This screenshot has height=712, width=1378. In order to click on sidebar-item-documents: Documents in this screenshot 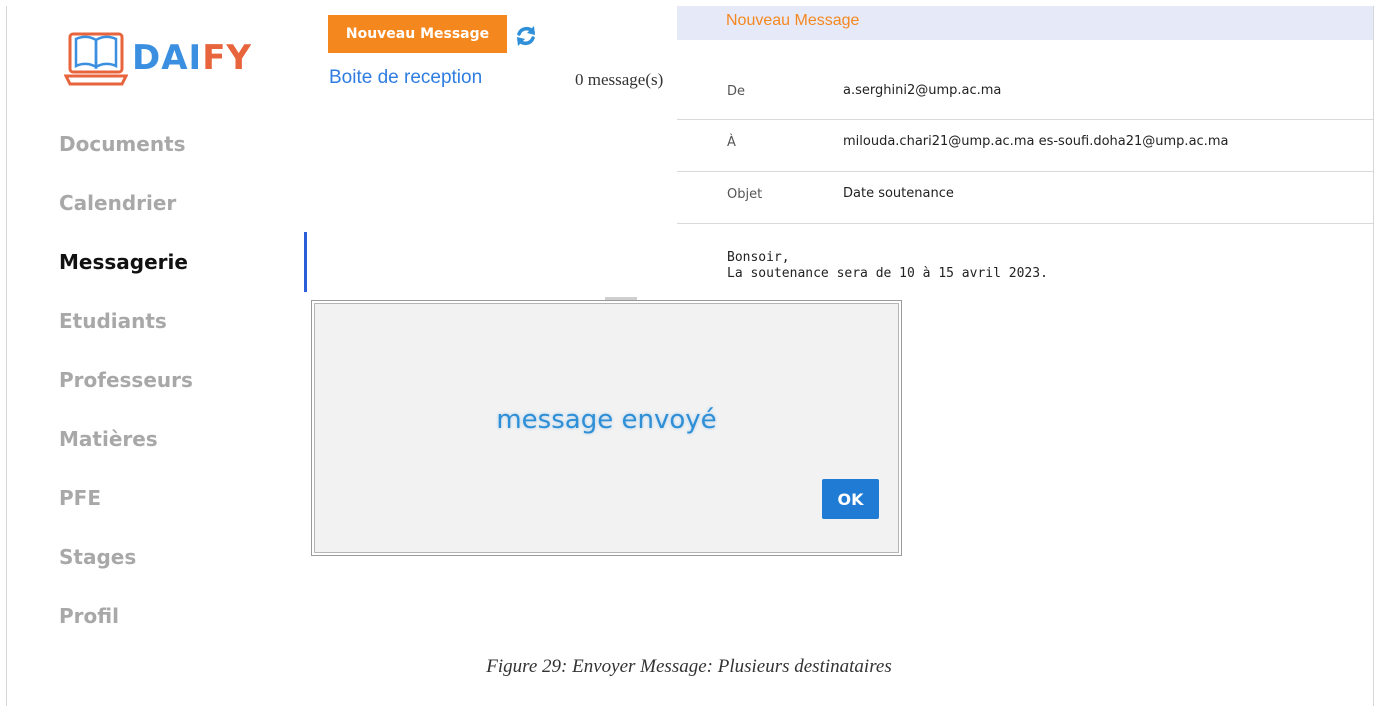, I will do `click(122, 144)`.